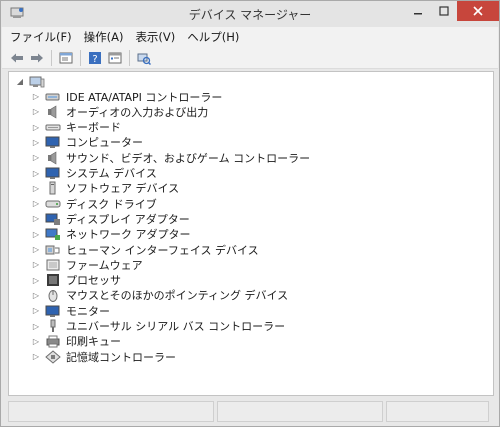  What do you see at coordinates (53, 188) in the screenshot?
I see `software-device-icon` at bounding box center [53, 188].